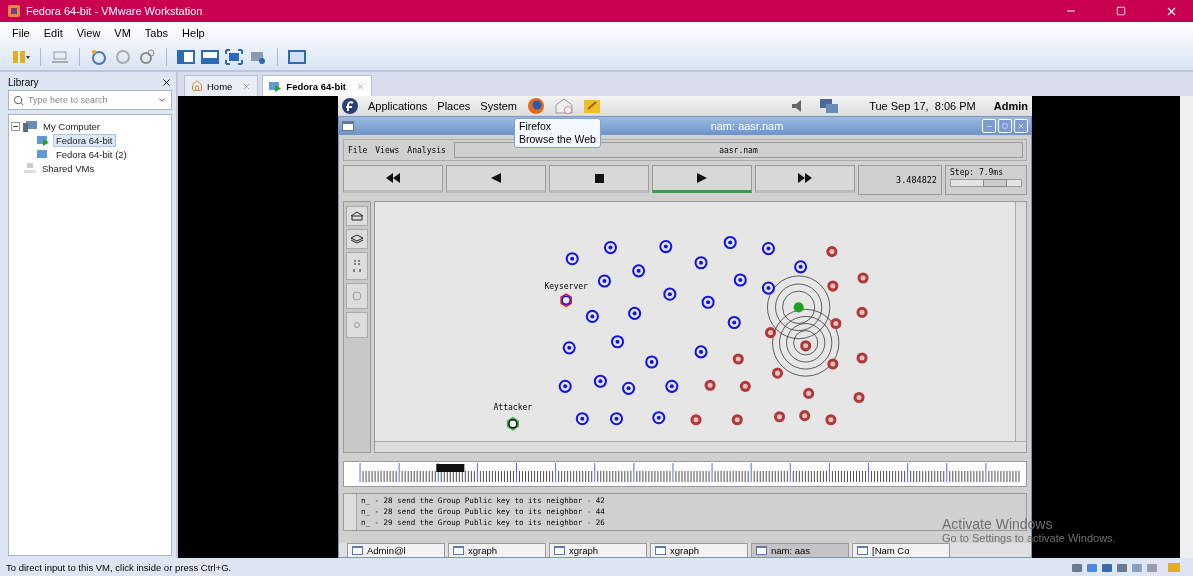 This screenshot has height=576, width=1193. What do you see at coordinates (747, 126) in the screenshot?
I see `window-title: nam: aasr.nam` at bounding box center [747, 126].